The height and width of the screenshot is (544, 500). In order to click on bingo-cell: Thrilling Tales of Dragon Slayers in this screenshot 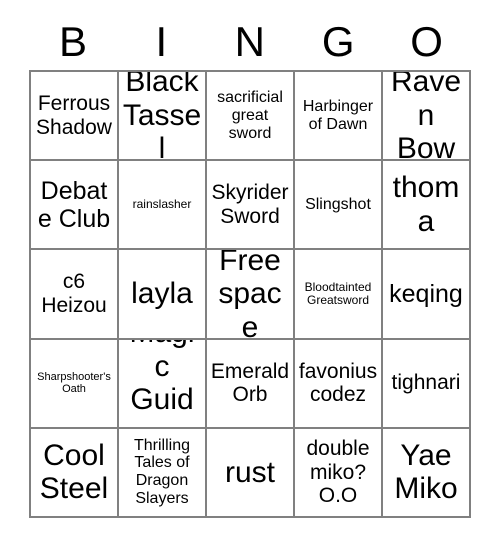, I will do `click(163, 473)`.